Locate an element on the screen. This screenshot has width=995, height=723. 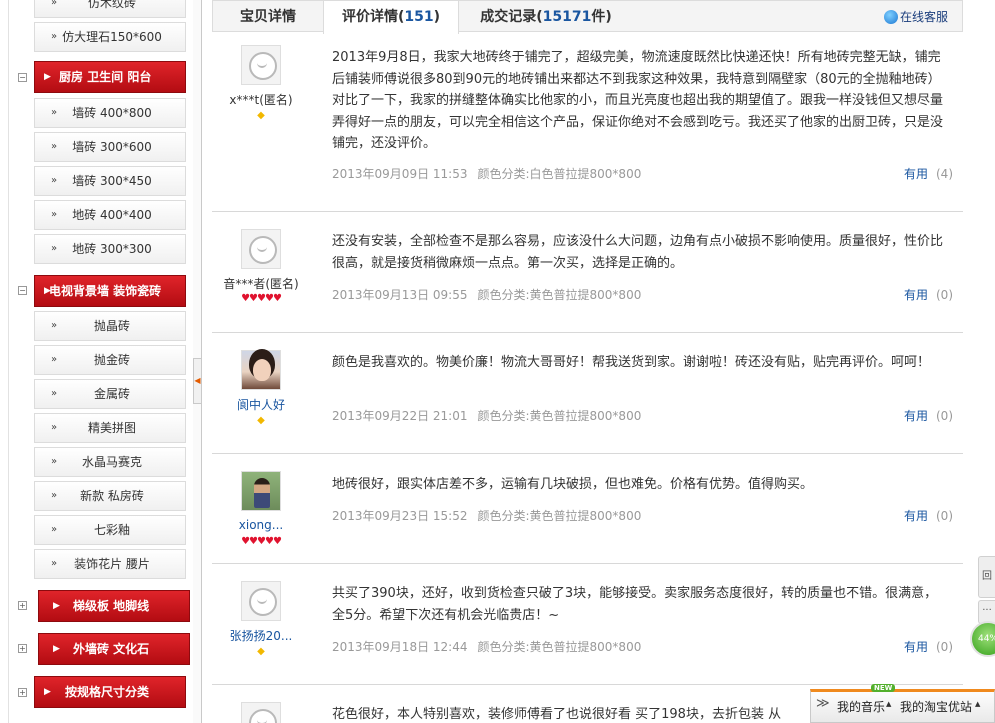
sidebar-item-label: 精美拼图 is located at coordinates (111, 428).